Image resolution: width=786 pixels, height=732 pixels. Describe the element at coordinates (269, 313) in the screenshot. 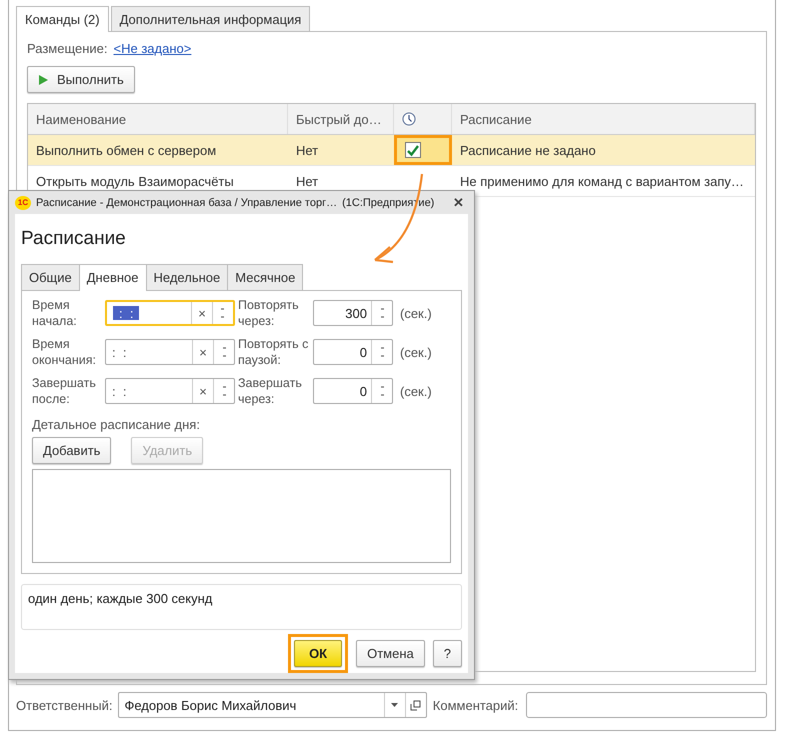

I see `field-label: Повторять через:` at that location.